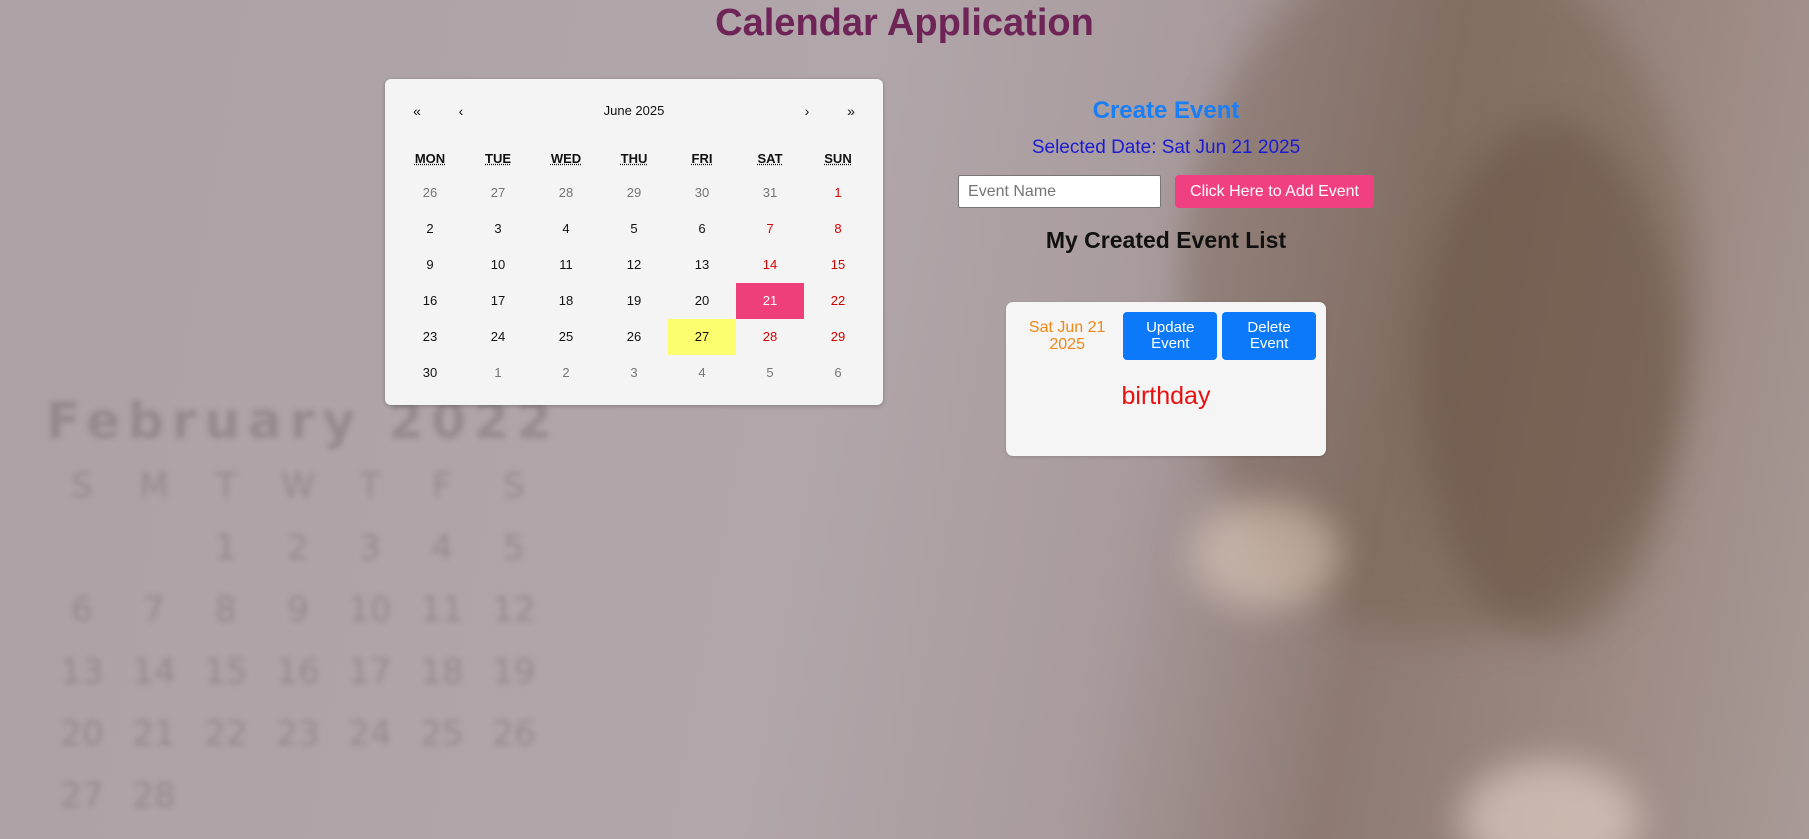 This screenshot has width=1809, height=839. Describe the element at coordinates (442, 548) in the screenshot. I see `background-day: 4` at that location.